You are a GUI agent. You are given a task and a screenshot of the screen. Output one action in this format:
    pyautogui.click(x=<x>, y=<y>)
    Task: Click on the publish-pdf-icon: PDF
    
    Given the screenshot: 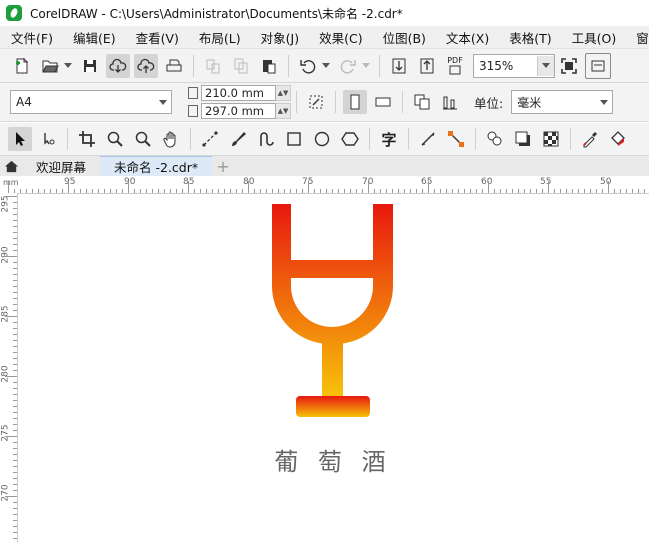 What is the action you would take?
    pyautogui.click(x=455, y=66)
    